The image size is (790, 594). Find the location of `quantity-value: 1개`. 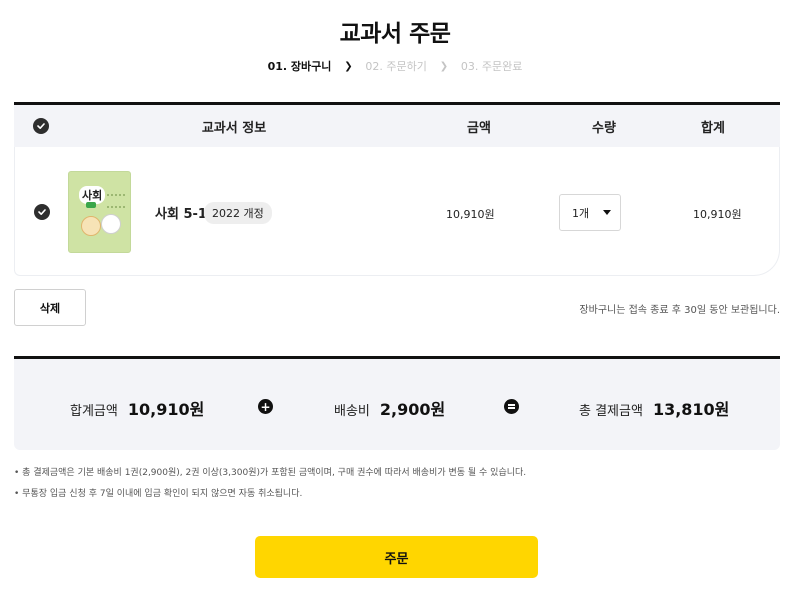

quantity-value: 1개 is located at coordinates (581, 213).